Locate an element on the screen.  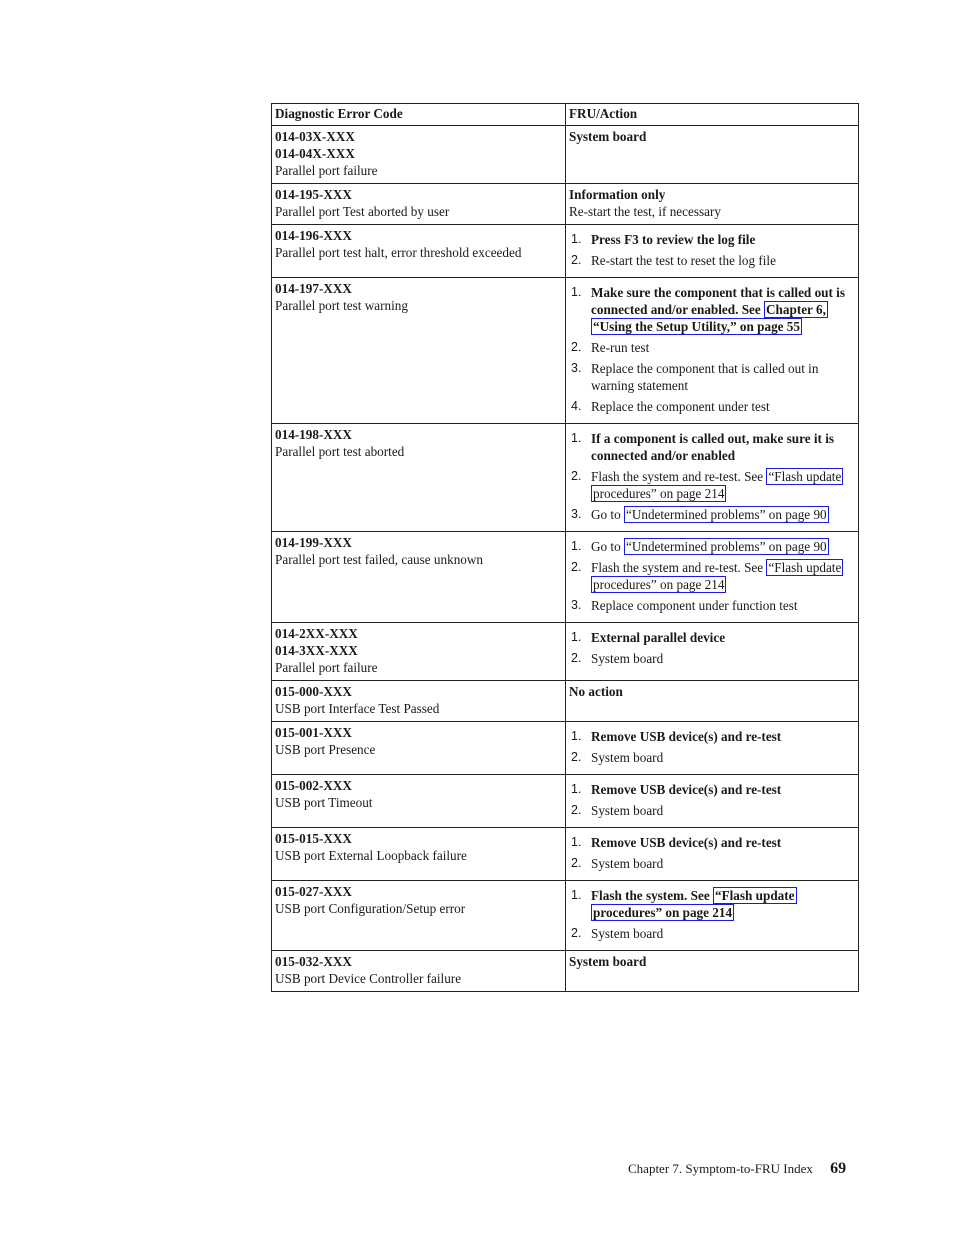
error-code-cell: 015-002-XXX USB port Timeout is located at coordinates (418, 801).